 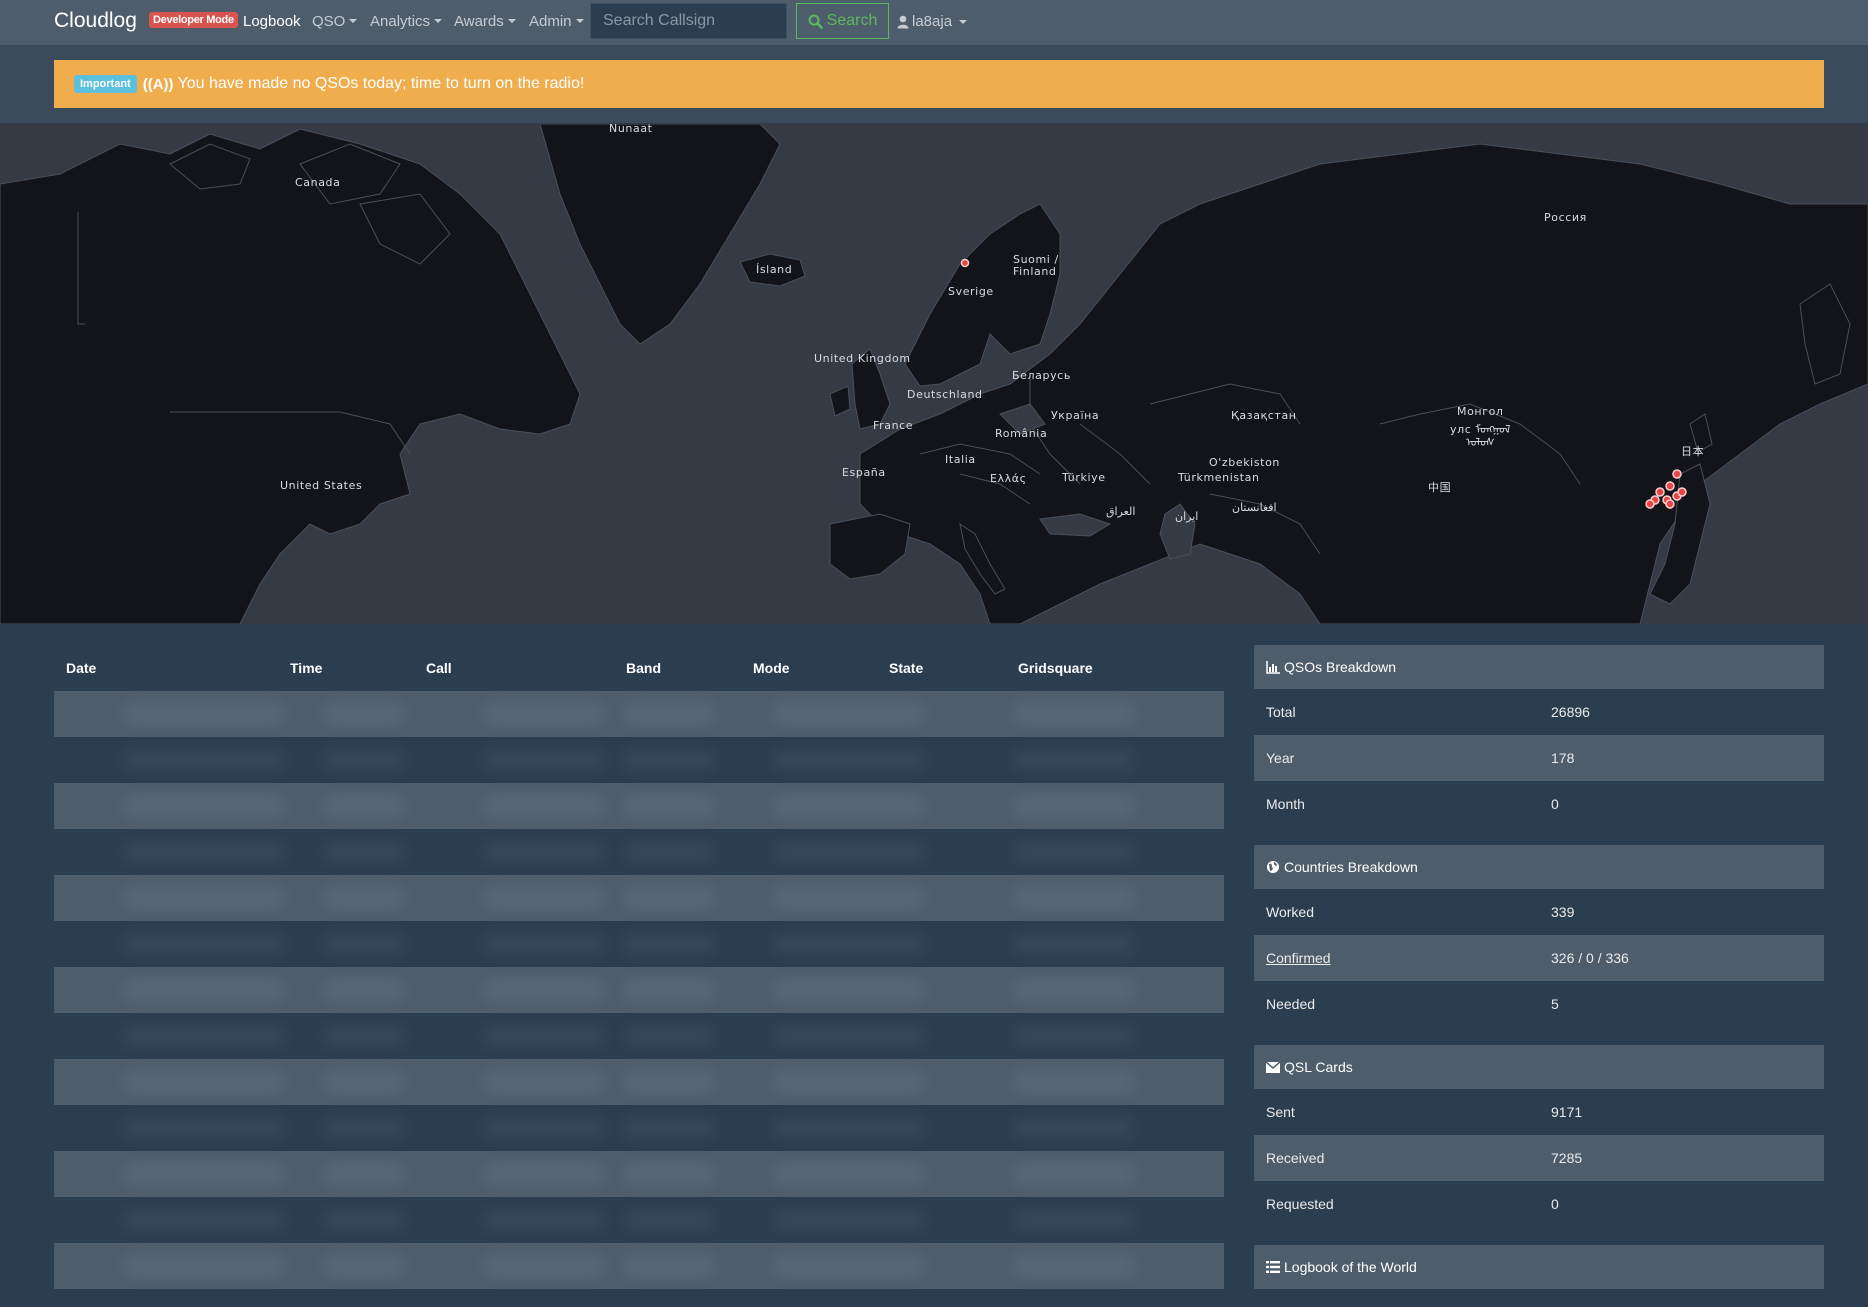 I want to click on confirmed-link: Confirmed, so click(x=1298, y=958).